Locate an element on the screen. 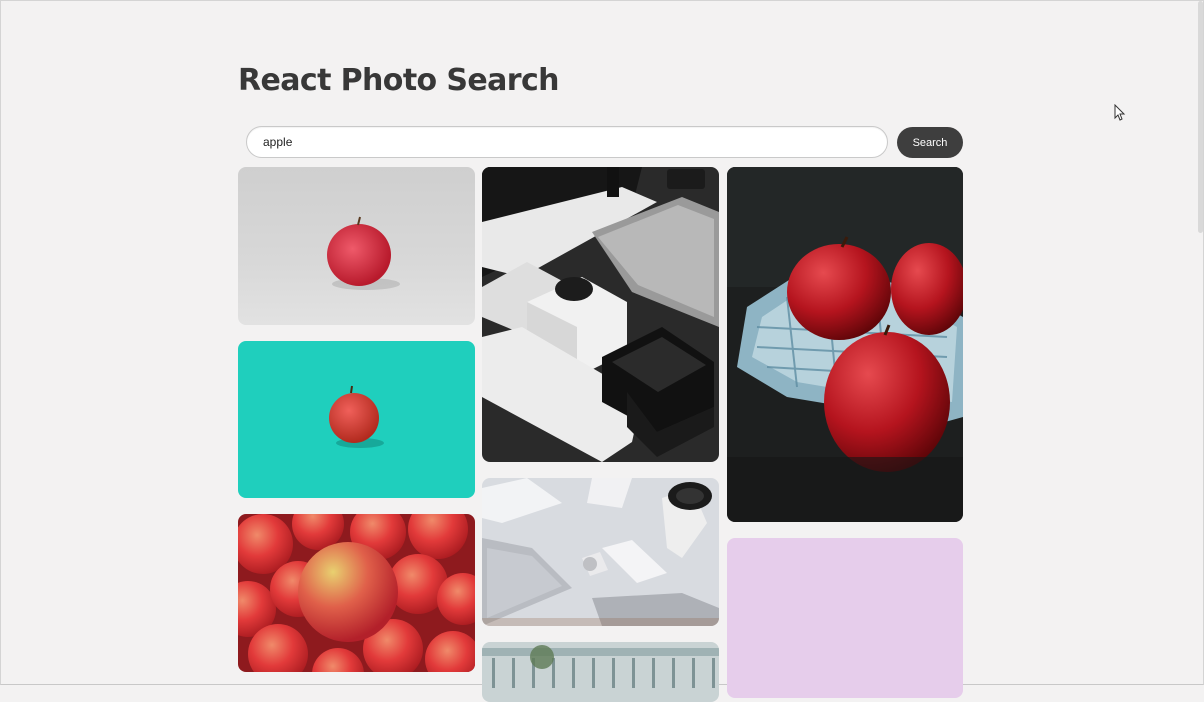  photo-apple-gray is located at coordinates (356, 246).